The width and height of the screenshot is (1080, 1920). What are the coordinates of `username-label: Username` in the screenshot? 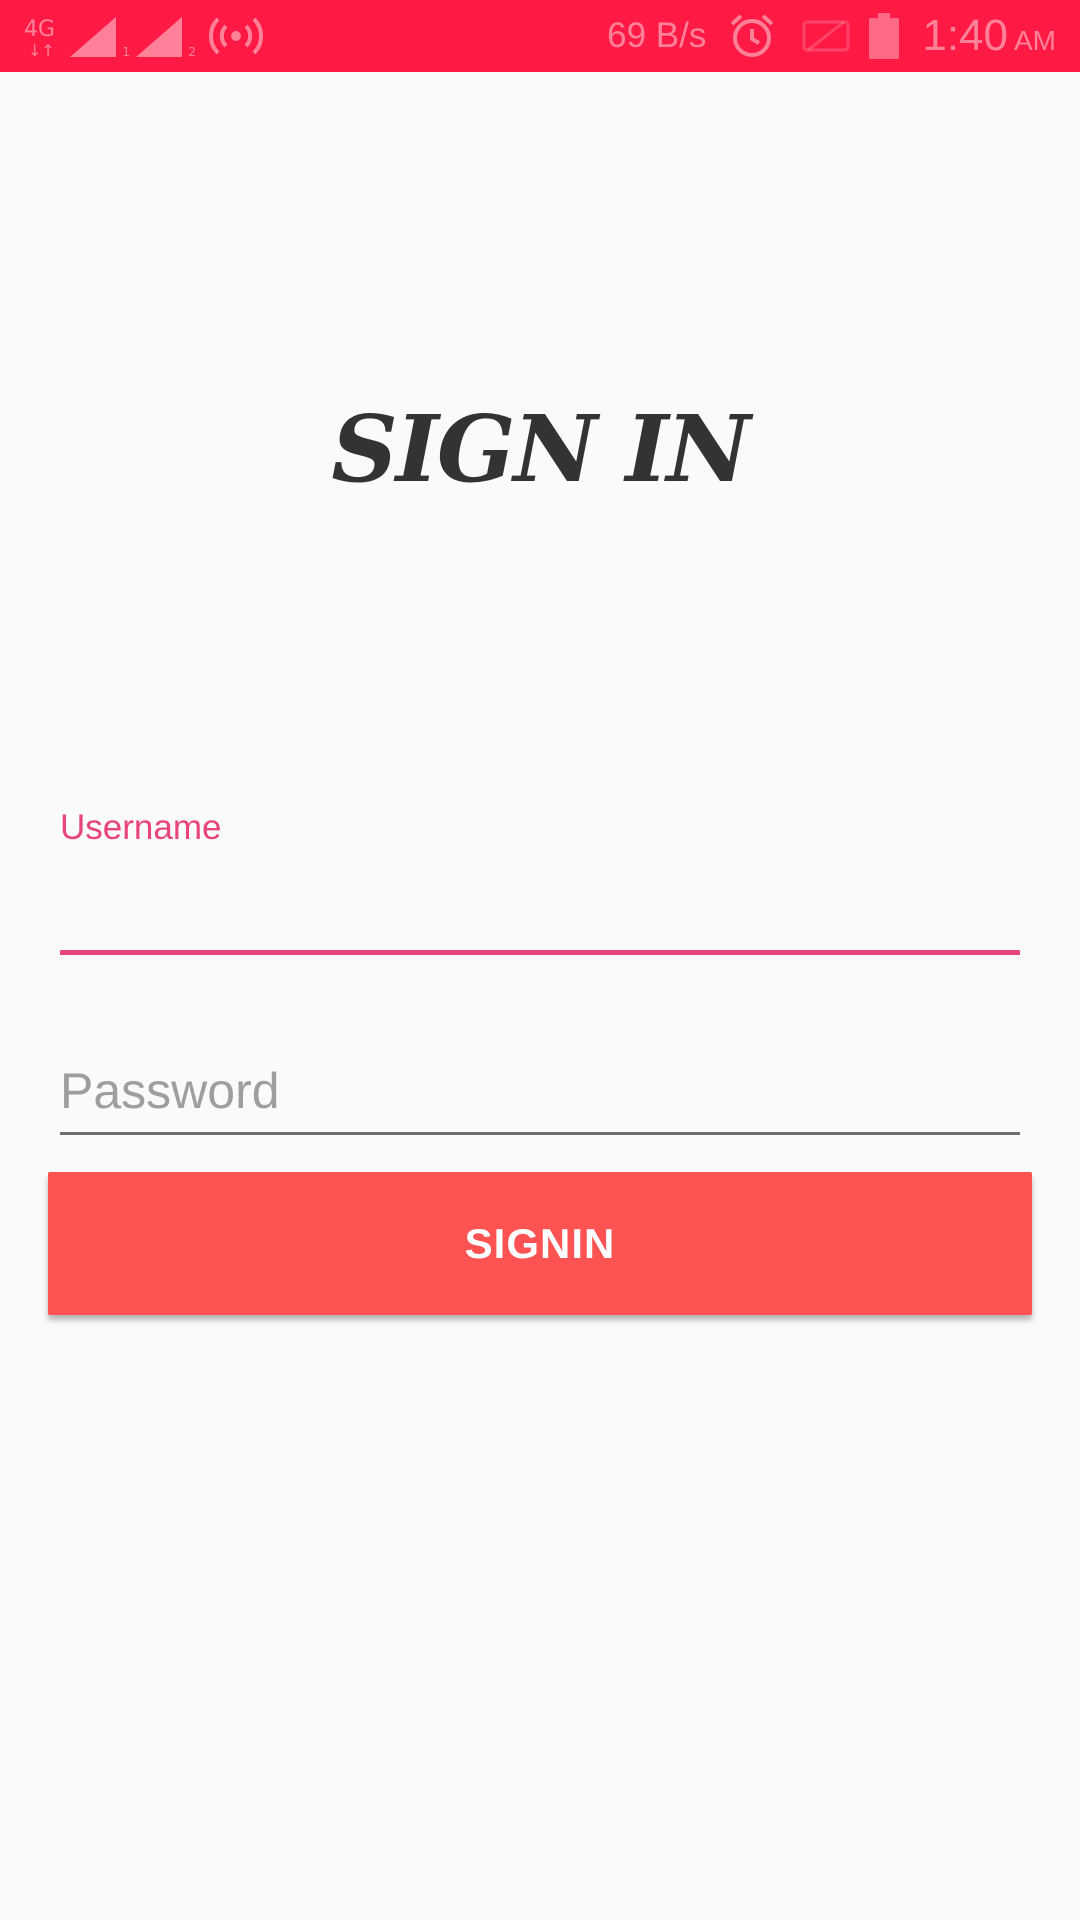 It's located at (141, 827).